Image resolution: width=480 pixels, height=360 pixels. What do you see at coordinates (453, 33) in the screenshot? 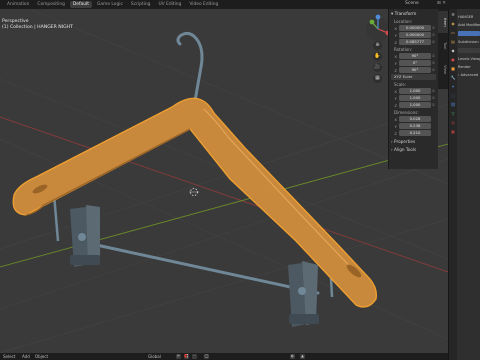
I see `output-icon: ▭` at bounding box center [453, 33].